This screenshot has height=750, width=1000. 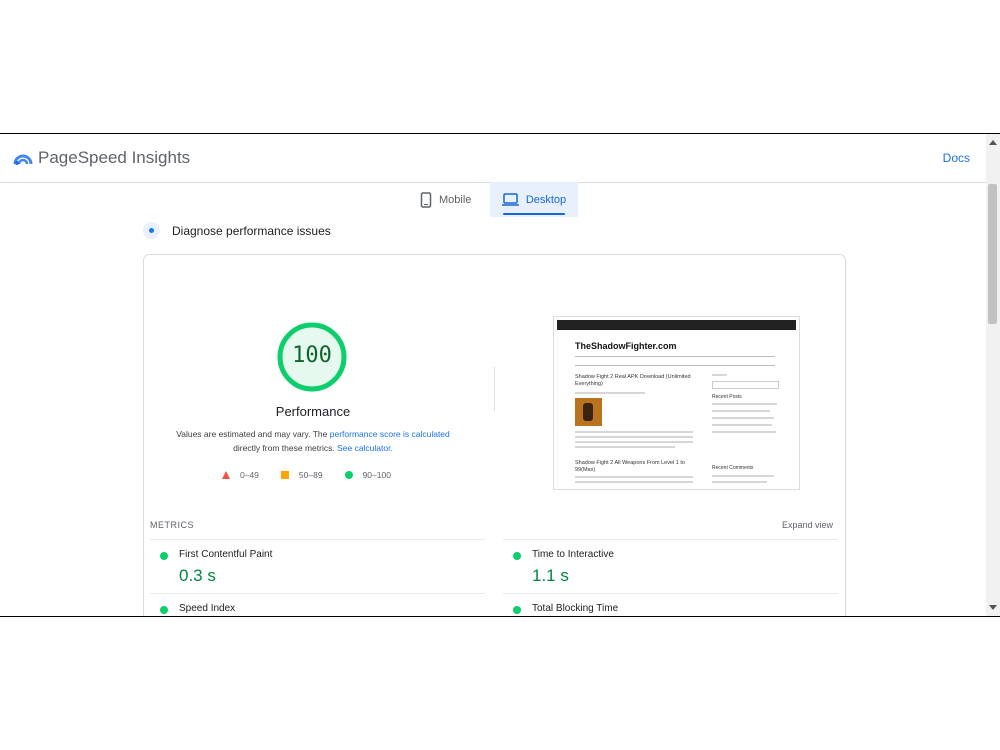 What do you see at coordinates (992, 254) in the screenshot?
I see `scroll-thumb` at bounding box center [992, 254].